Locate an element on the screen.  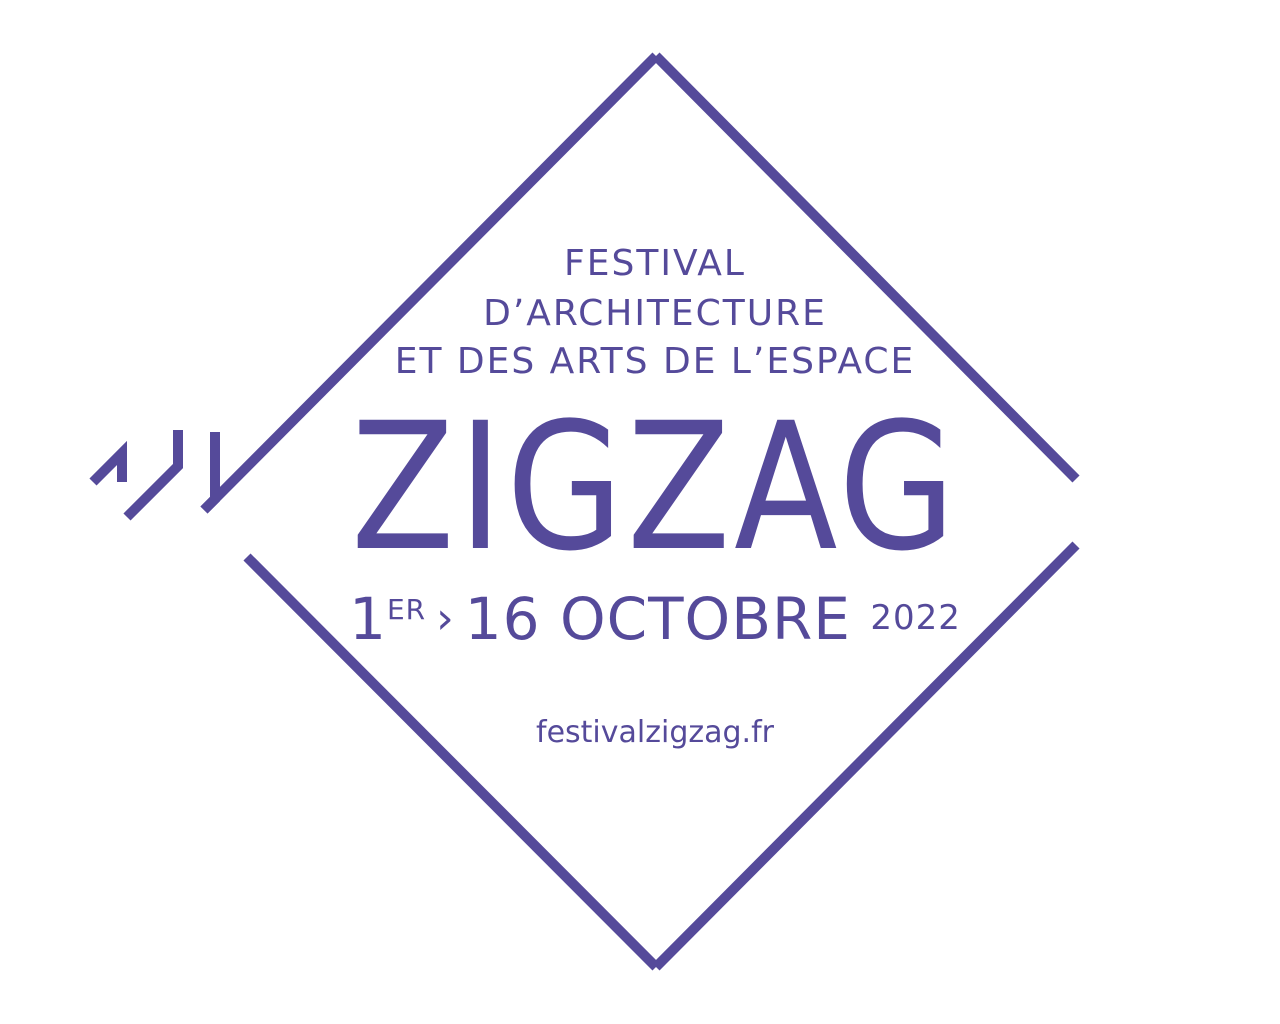
date-start-day: 1 is located at coordinates (368, 619).